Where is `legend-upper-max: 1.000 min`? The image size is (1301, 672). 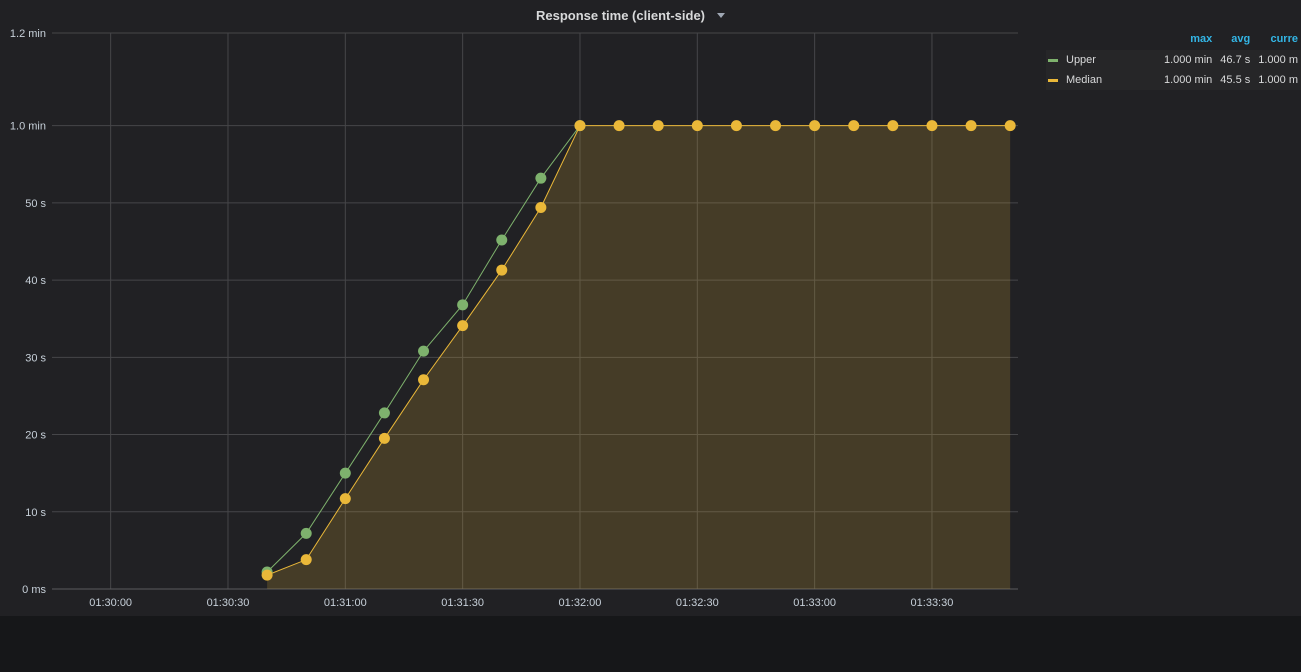
legend-upper-max: 1.000 min is located at coordinates (1188, 60).